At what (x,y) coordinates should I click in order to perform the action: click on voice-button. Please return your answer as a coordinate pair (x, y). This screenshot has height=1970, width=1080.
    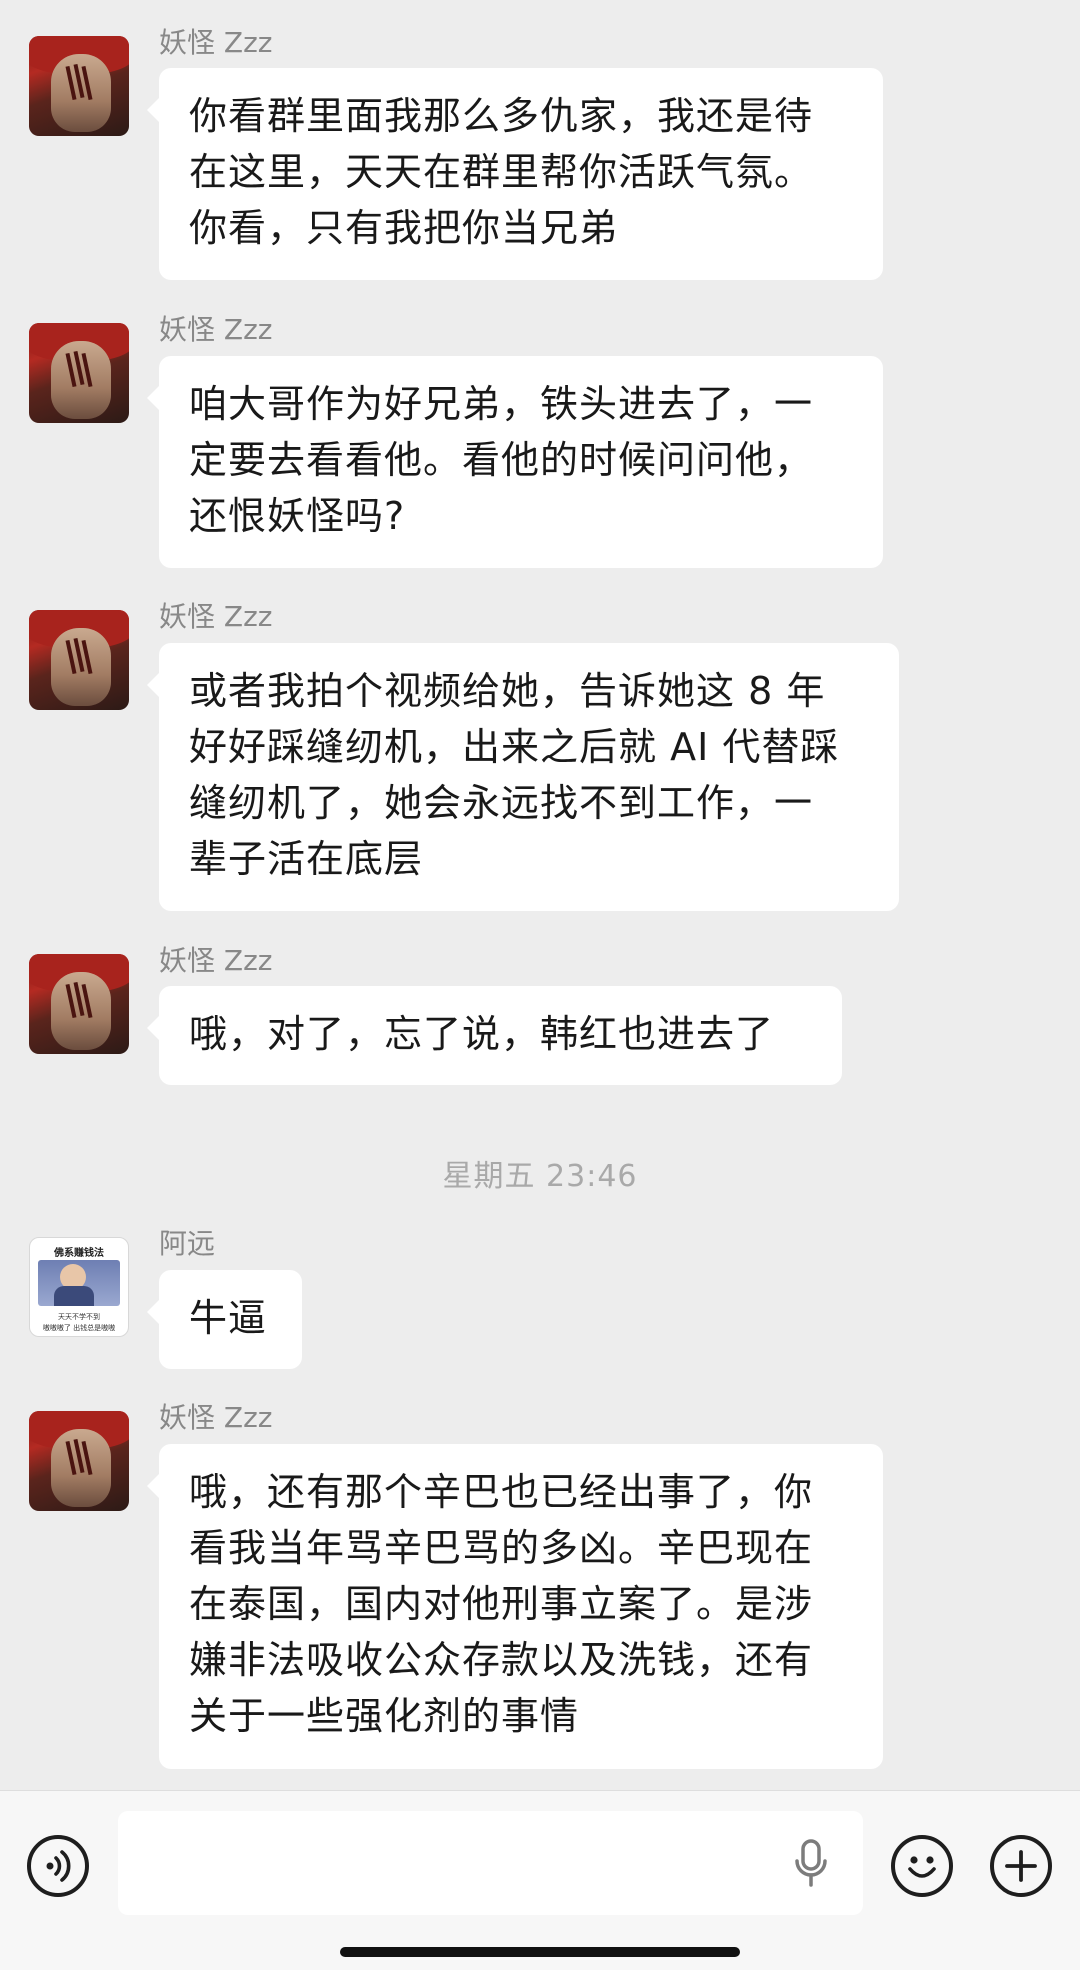
    Looking at the image, I should click on (58, 1866).